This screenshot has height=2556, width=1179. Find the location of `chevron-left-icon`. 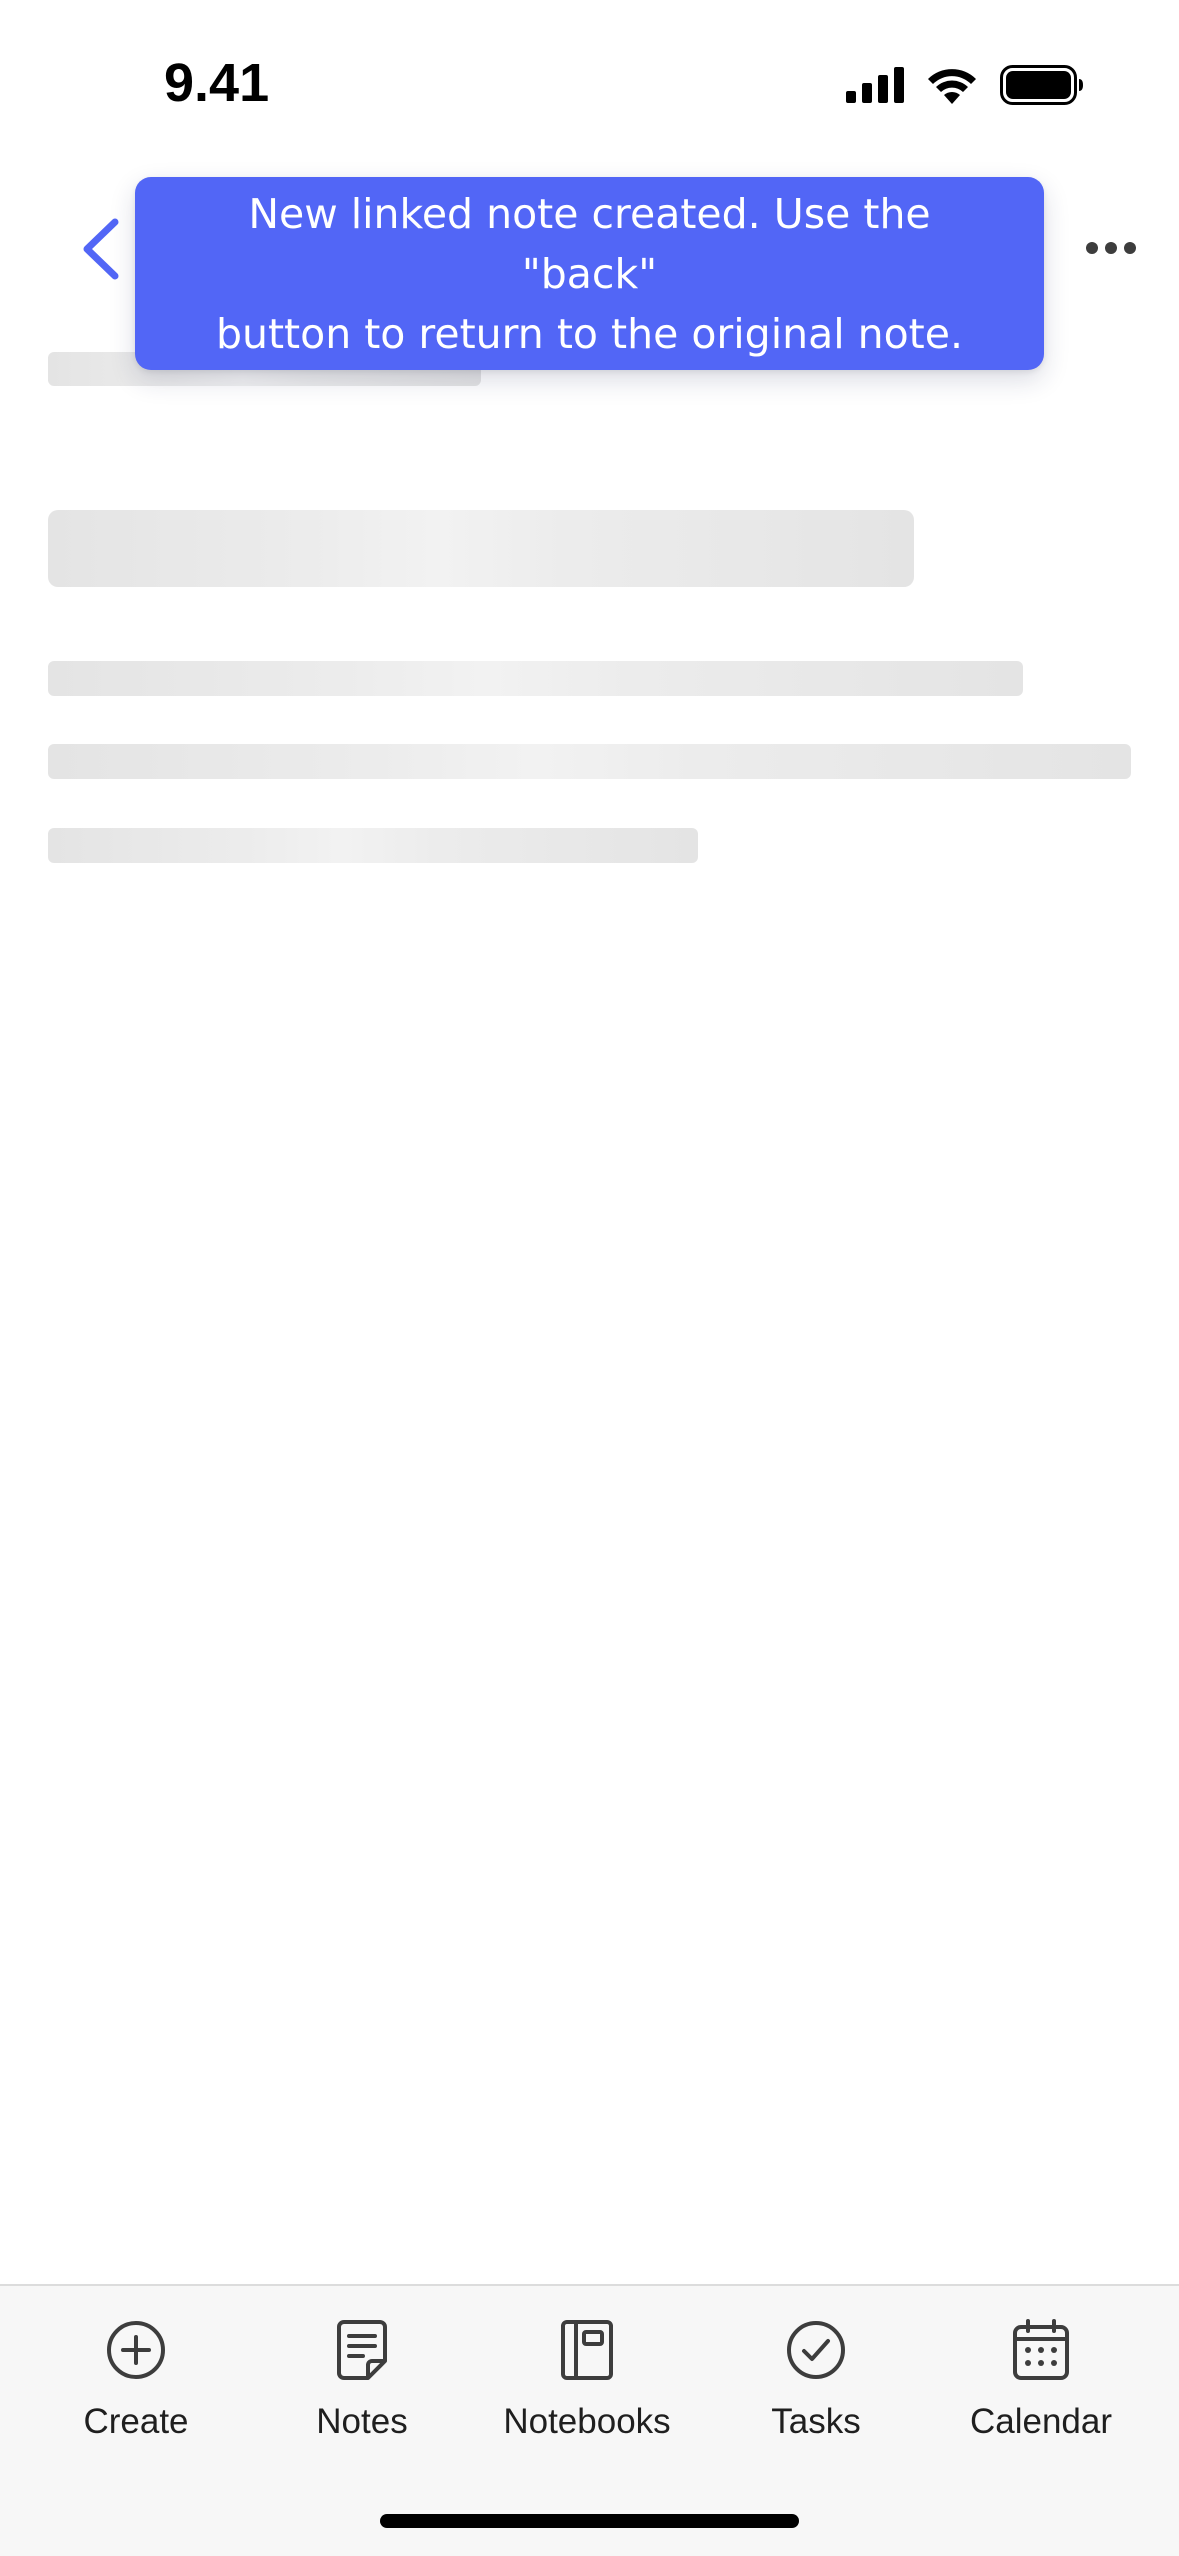

chevron-left-icon is located at coordinates (100, 251).